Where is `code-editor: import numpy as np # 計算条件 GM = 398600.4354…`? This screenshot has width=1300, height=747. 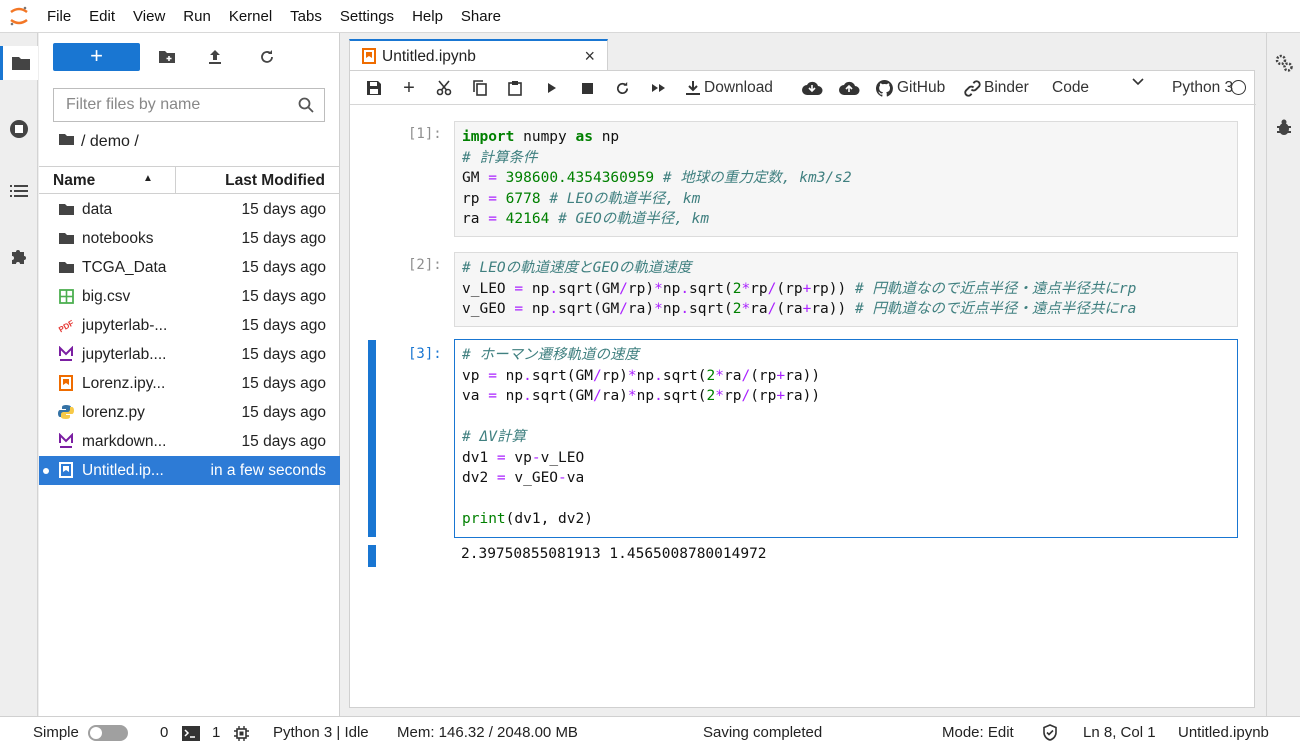
code-editor: import numpy as np # 計算条件 GM = 398600.4354… is located at coordinates (846, 179).